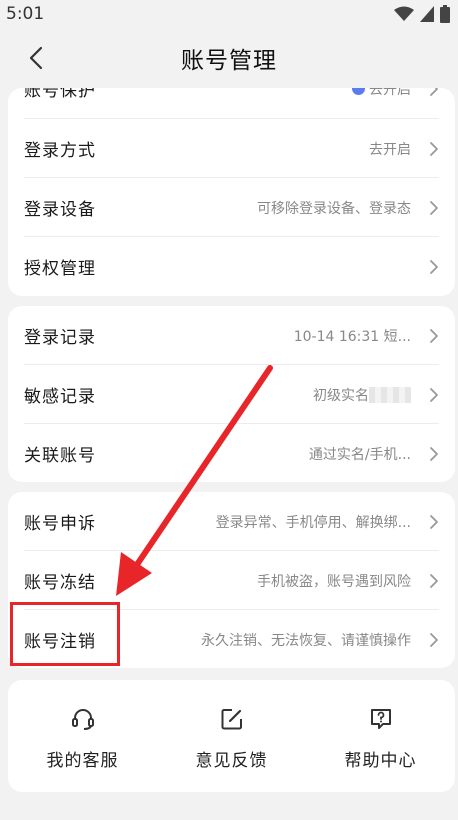 The height and width of the screenshot is (820, 458). Describe the element at coordinates (380, 761) in the screenshot. I see `quick-action-label: 帮助中心` at that location.